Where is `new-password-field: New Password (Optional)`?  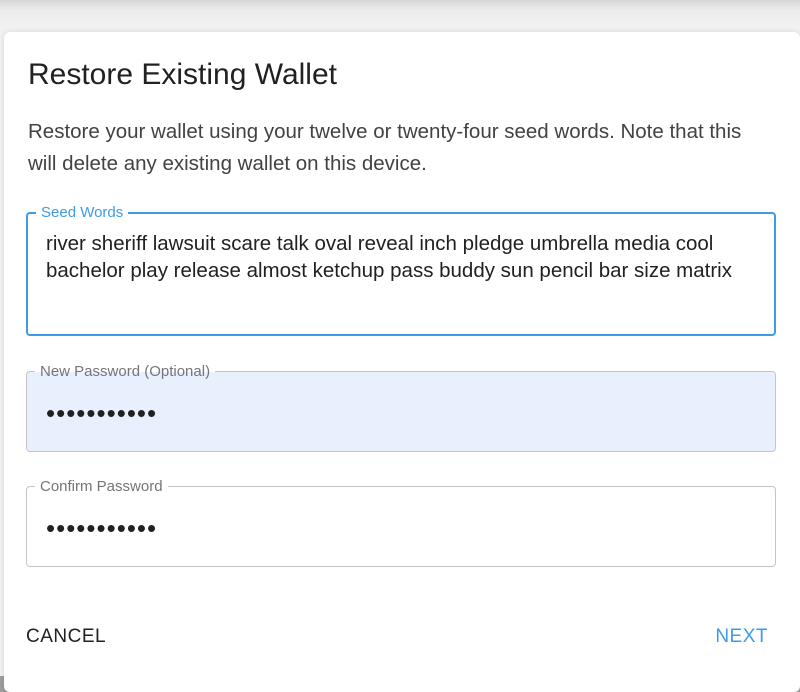 new-password-field: New Password (Optional) is located at coordinates (401, 407).